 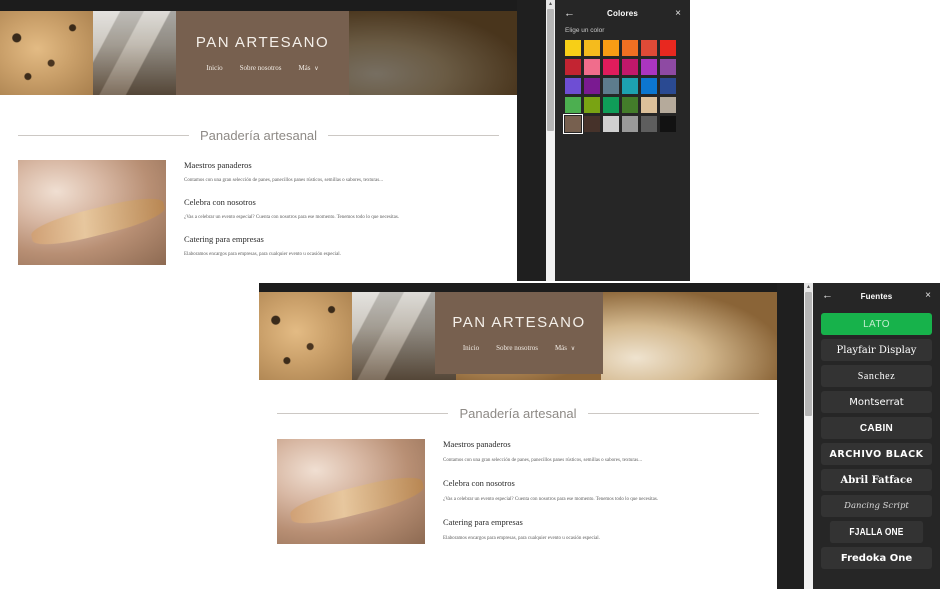 What do you see at coordinates (561, 348) in the screenshot?
I see `nav-link-mas-label-2: Más` at bounding box center [561, 348].